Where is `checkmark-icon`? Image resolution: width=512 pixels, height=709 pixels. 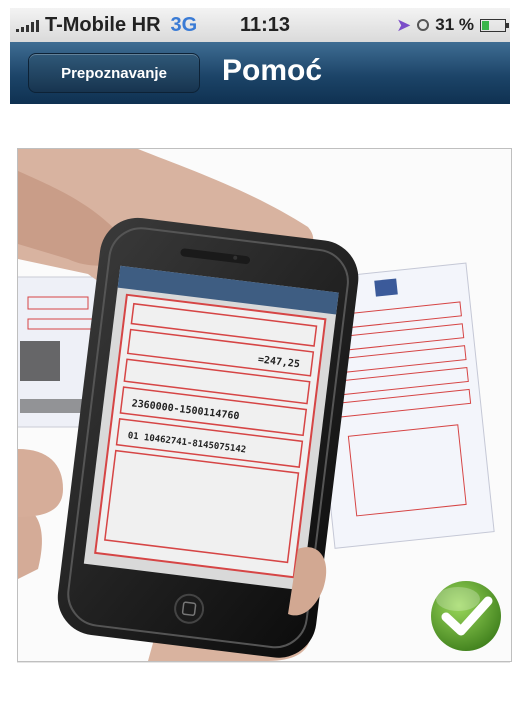 checkmark-icon is located at coordinates (466, 616).